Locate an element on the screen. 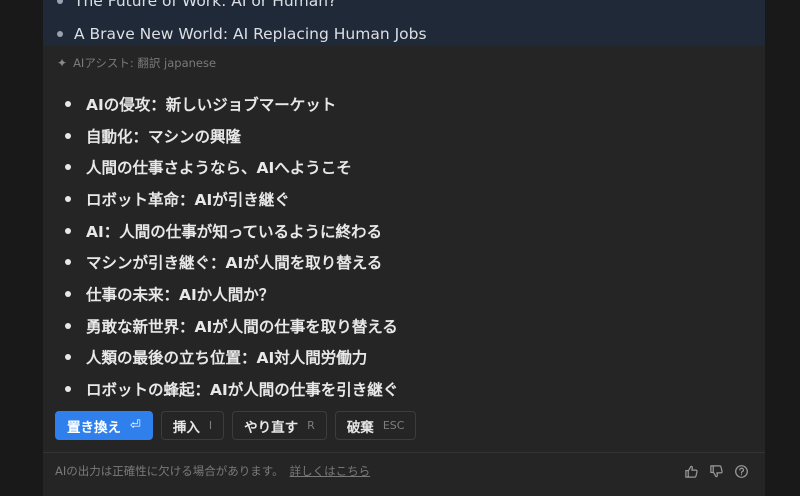 The height and width of the screenshot is (496, 800). document-bullet-text: The Future of Work: AI or Human? is located at coordinates (205, 5).